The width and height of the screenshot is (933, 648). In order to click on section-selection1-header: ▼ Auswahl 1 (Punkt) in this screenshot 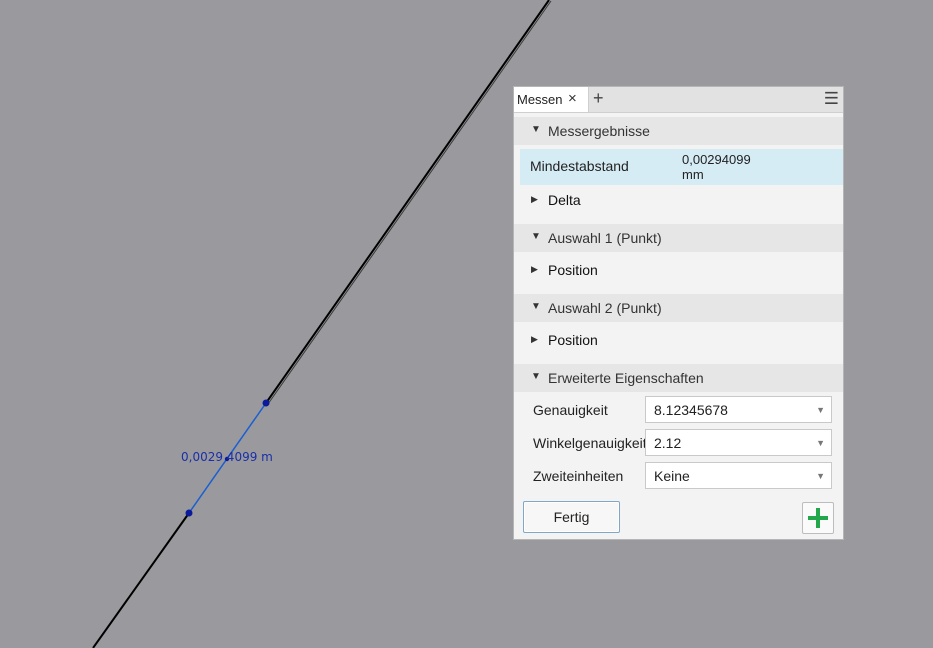, I will do `click(678, 238)`.